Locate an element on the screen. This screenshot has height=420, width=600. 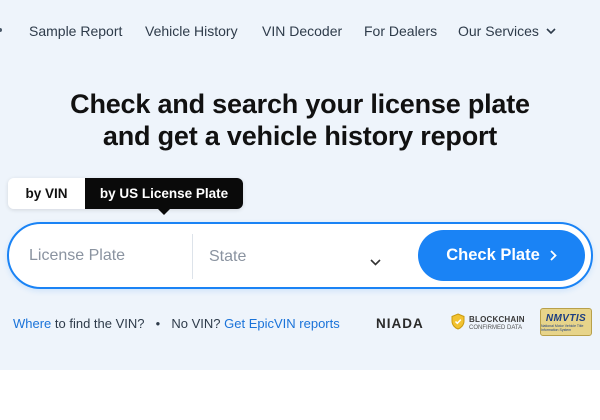
chevron-right-icon is located at coordinates (553, 255).